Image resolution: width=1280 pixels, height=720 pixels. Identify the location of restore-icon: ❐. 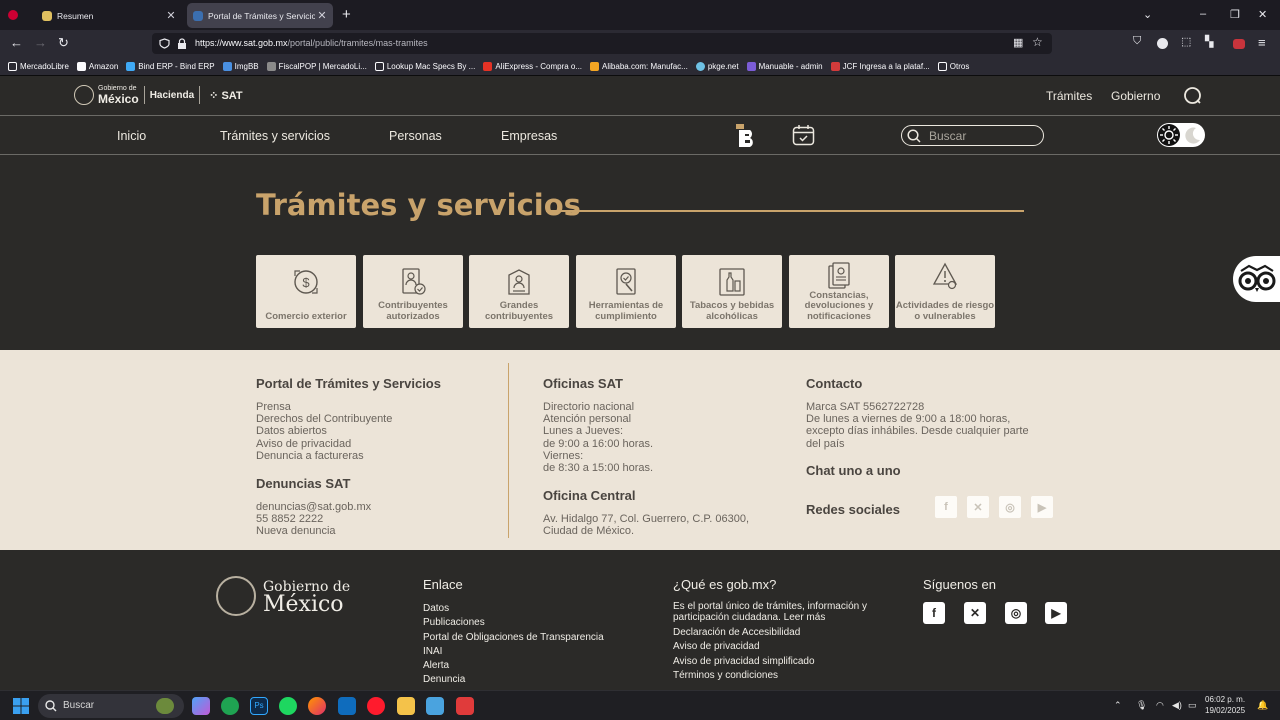
(1235, 14).